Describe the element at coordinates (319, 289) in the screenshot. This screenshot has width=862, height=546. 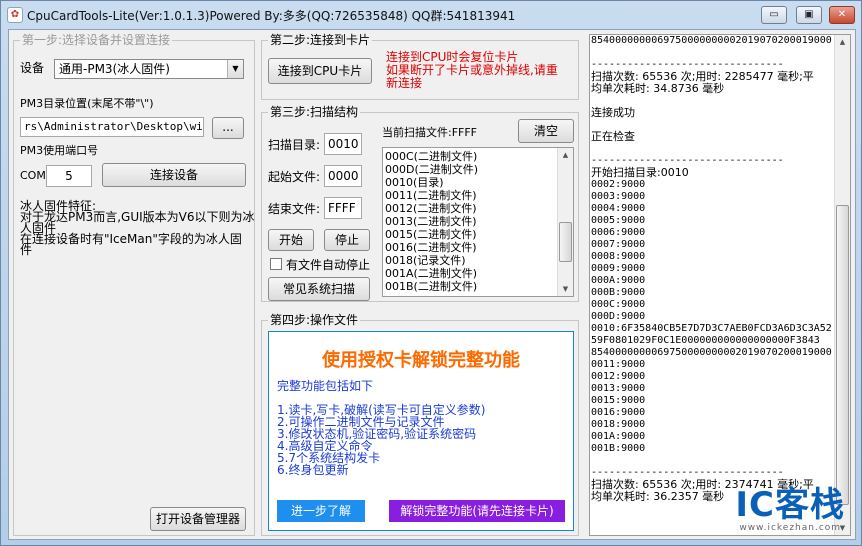
I see `common-system-scan-button: 常见系统扫描` at that location.